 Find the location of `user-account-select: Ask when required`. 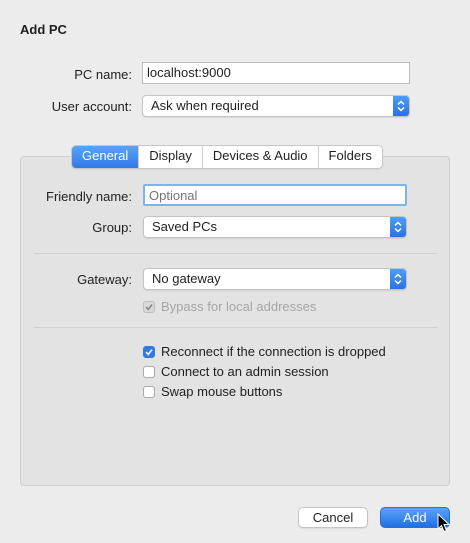

user-account-select: Ask when required is located at coordinates (276, 106).